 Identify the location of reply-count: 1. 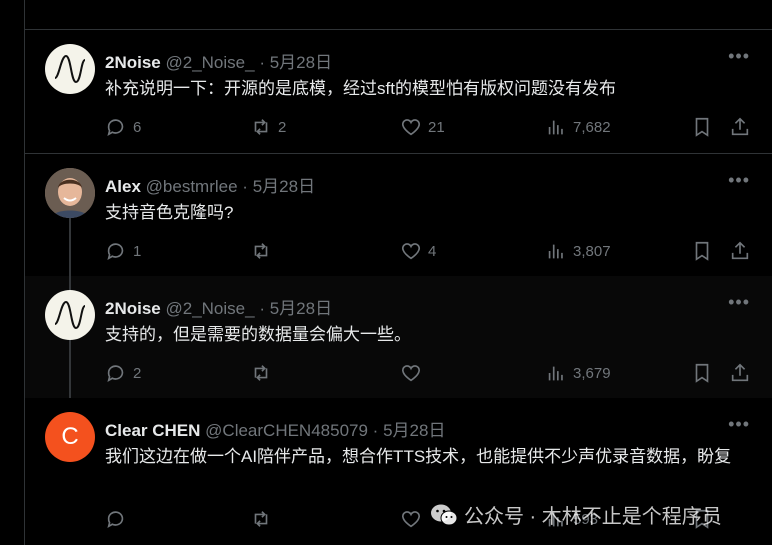
(137, 251).